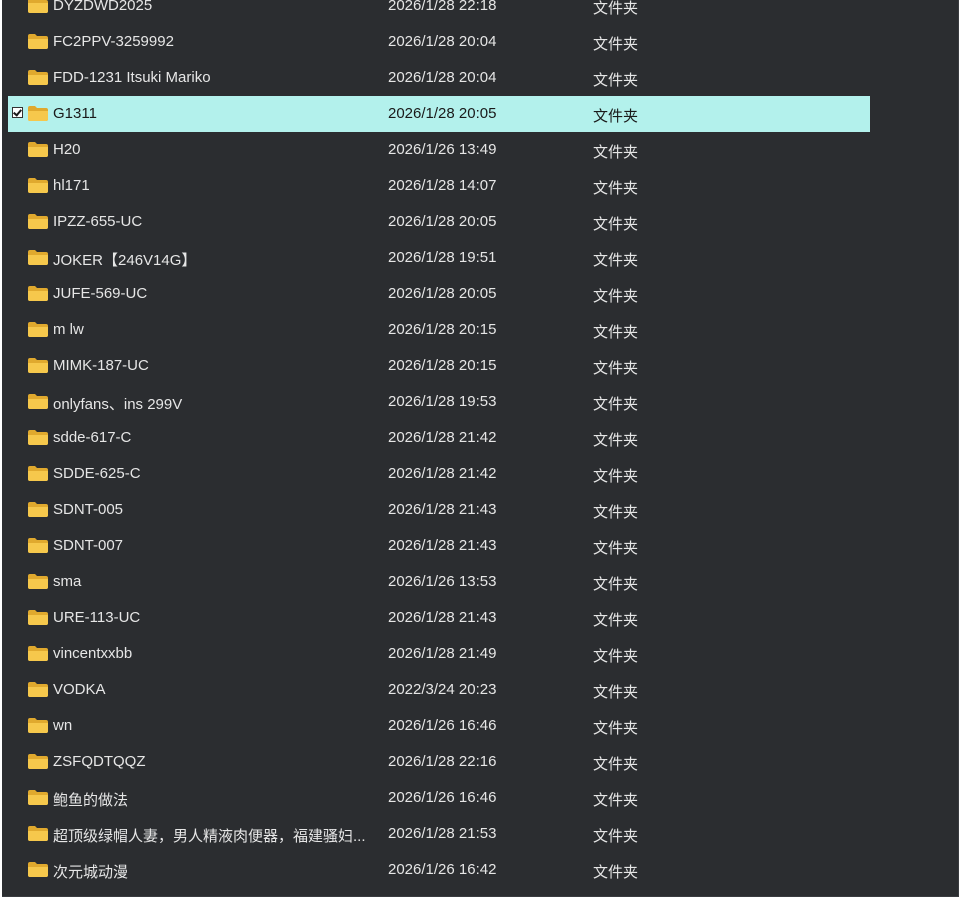 The height and width of the screenshot is (898, 960). Describe the element at coordinates (442, 653) in the screenshot. I see `modified-date: 2026/1/28 21:49` at that location.